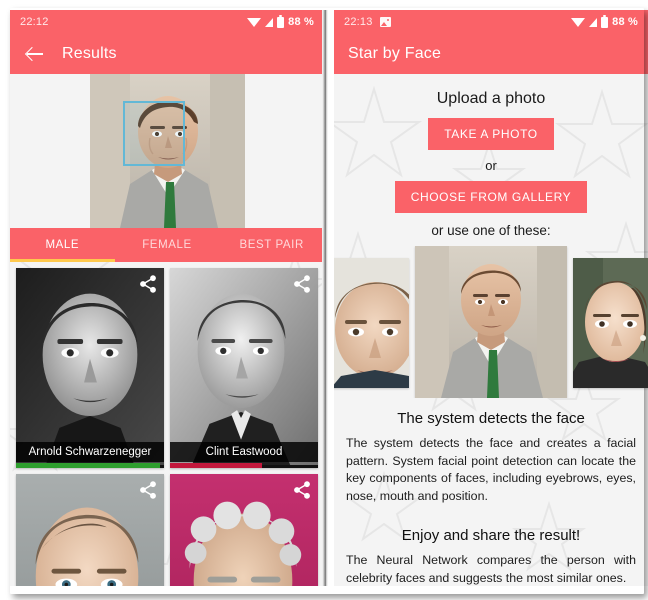  I want to click on photo-icon, so click(385, 22).